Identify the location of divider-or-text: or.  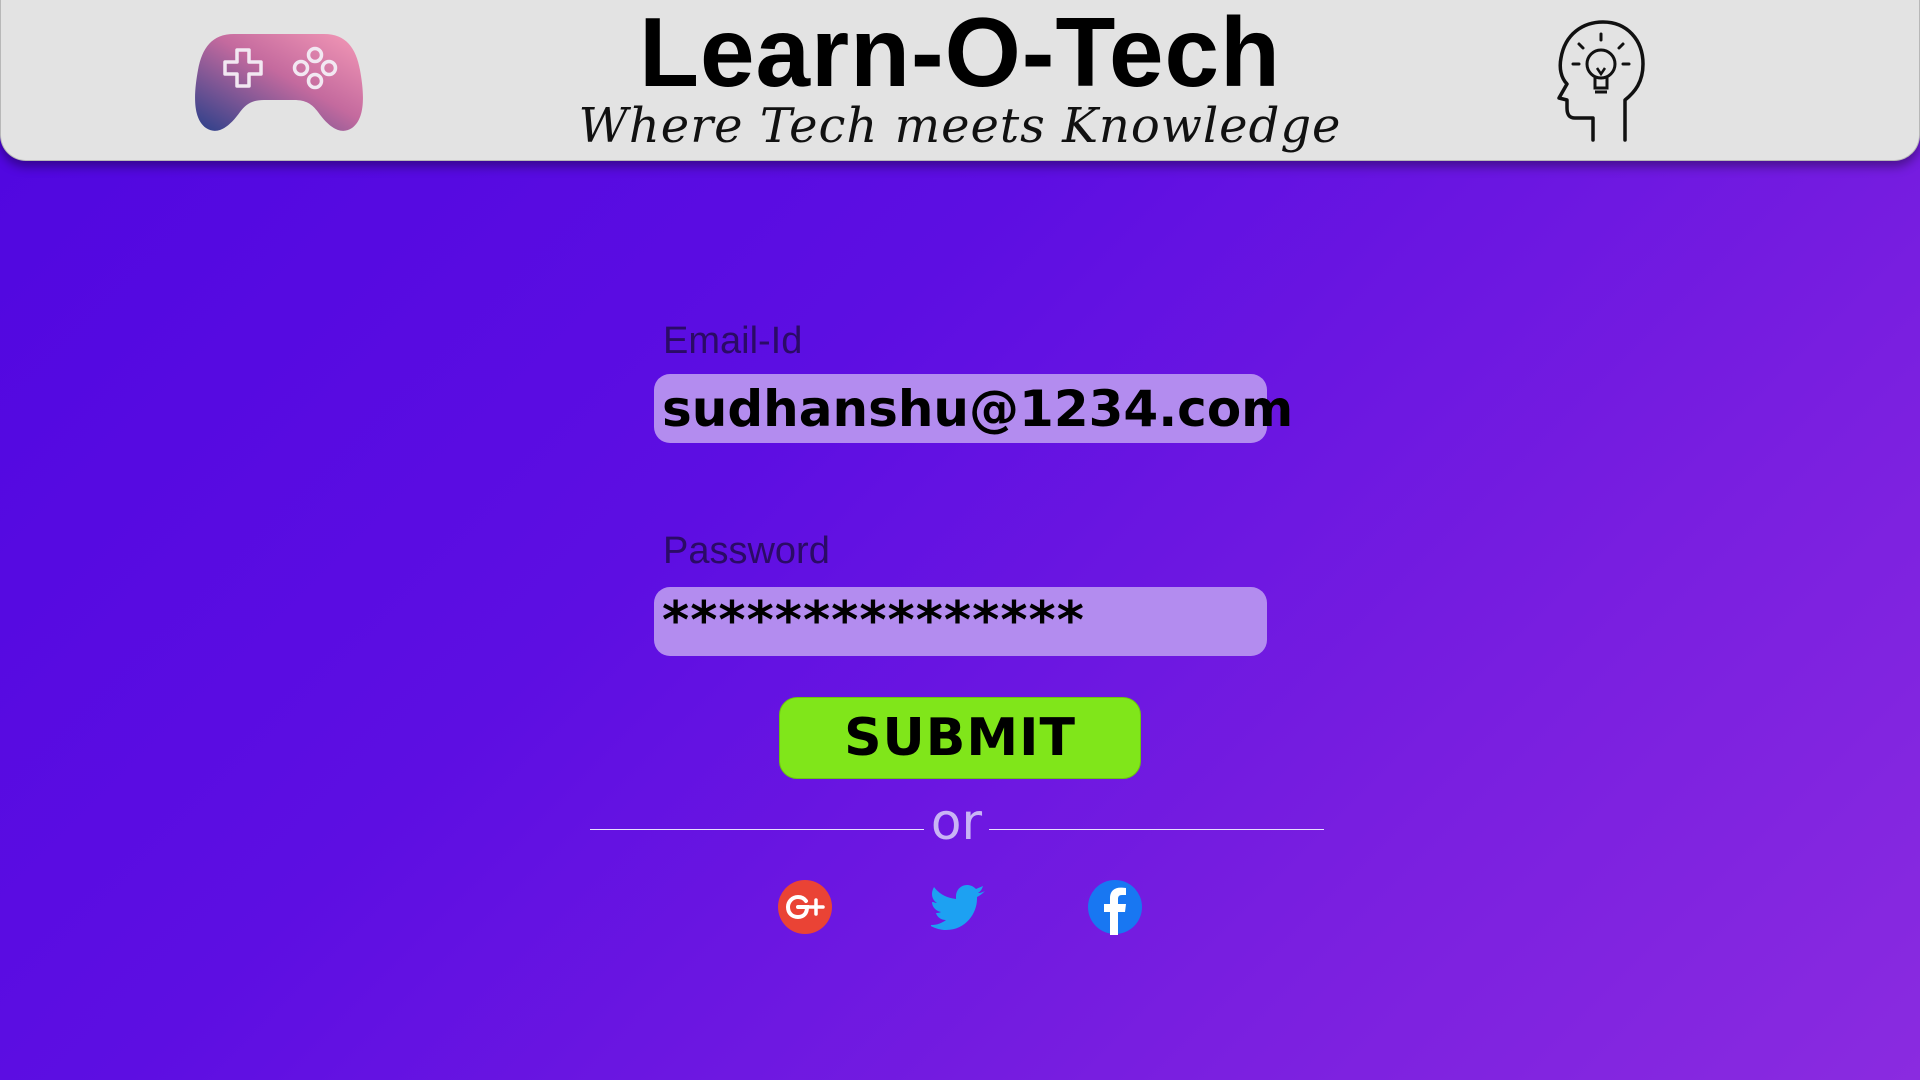
(956, 822).